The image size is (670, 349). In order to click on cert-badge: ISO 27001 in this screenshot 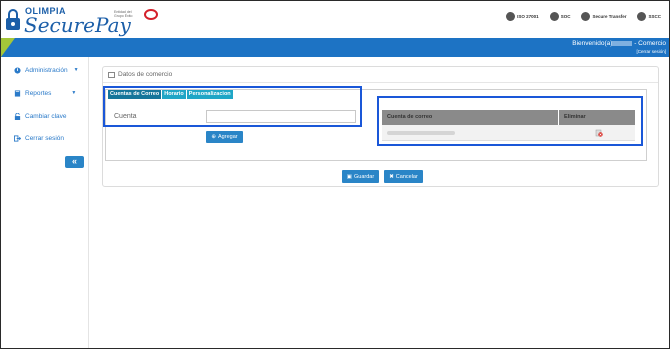, I will do `click(522, 16)`.